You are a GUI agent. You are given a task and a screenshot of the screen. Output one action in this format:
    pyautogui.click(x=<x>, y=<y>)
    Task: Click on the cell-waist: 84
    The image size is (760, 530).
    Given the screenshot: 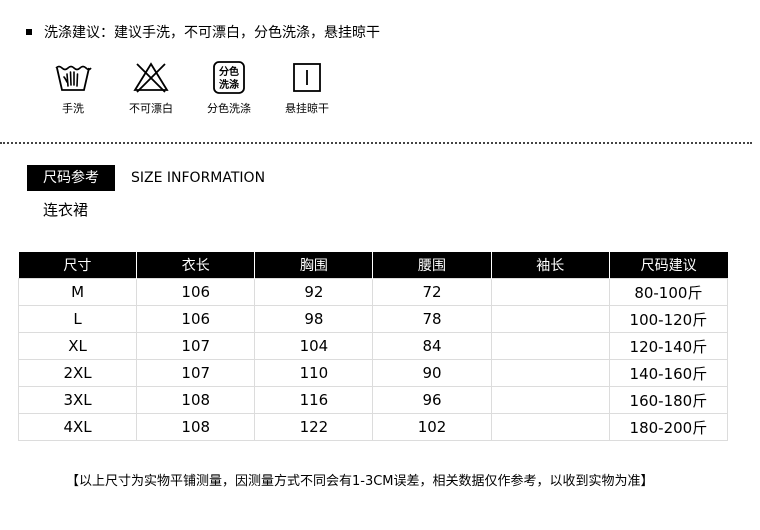 What is the action you would take?
    pyautogui.click(x=432, y=346)
    